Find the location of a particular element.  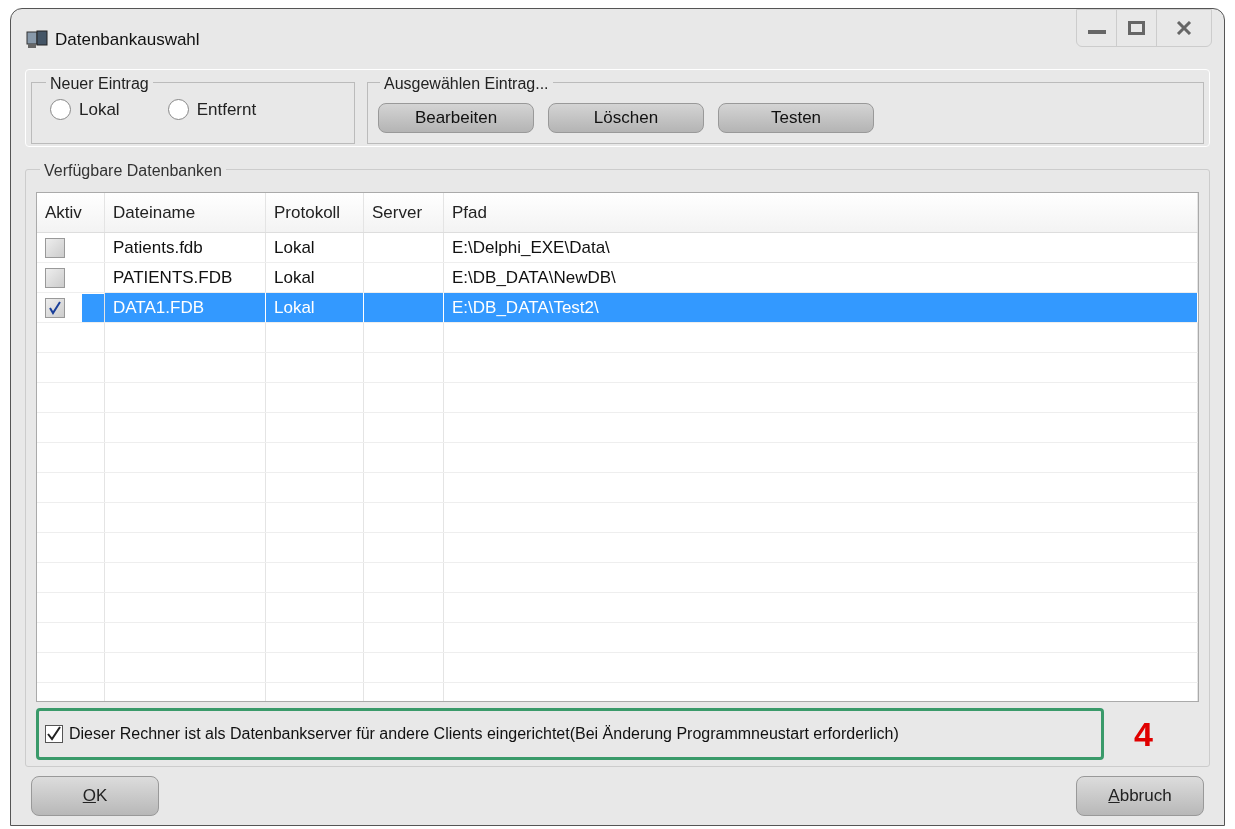

column-header: Server is located at coordinates (404, 212).